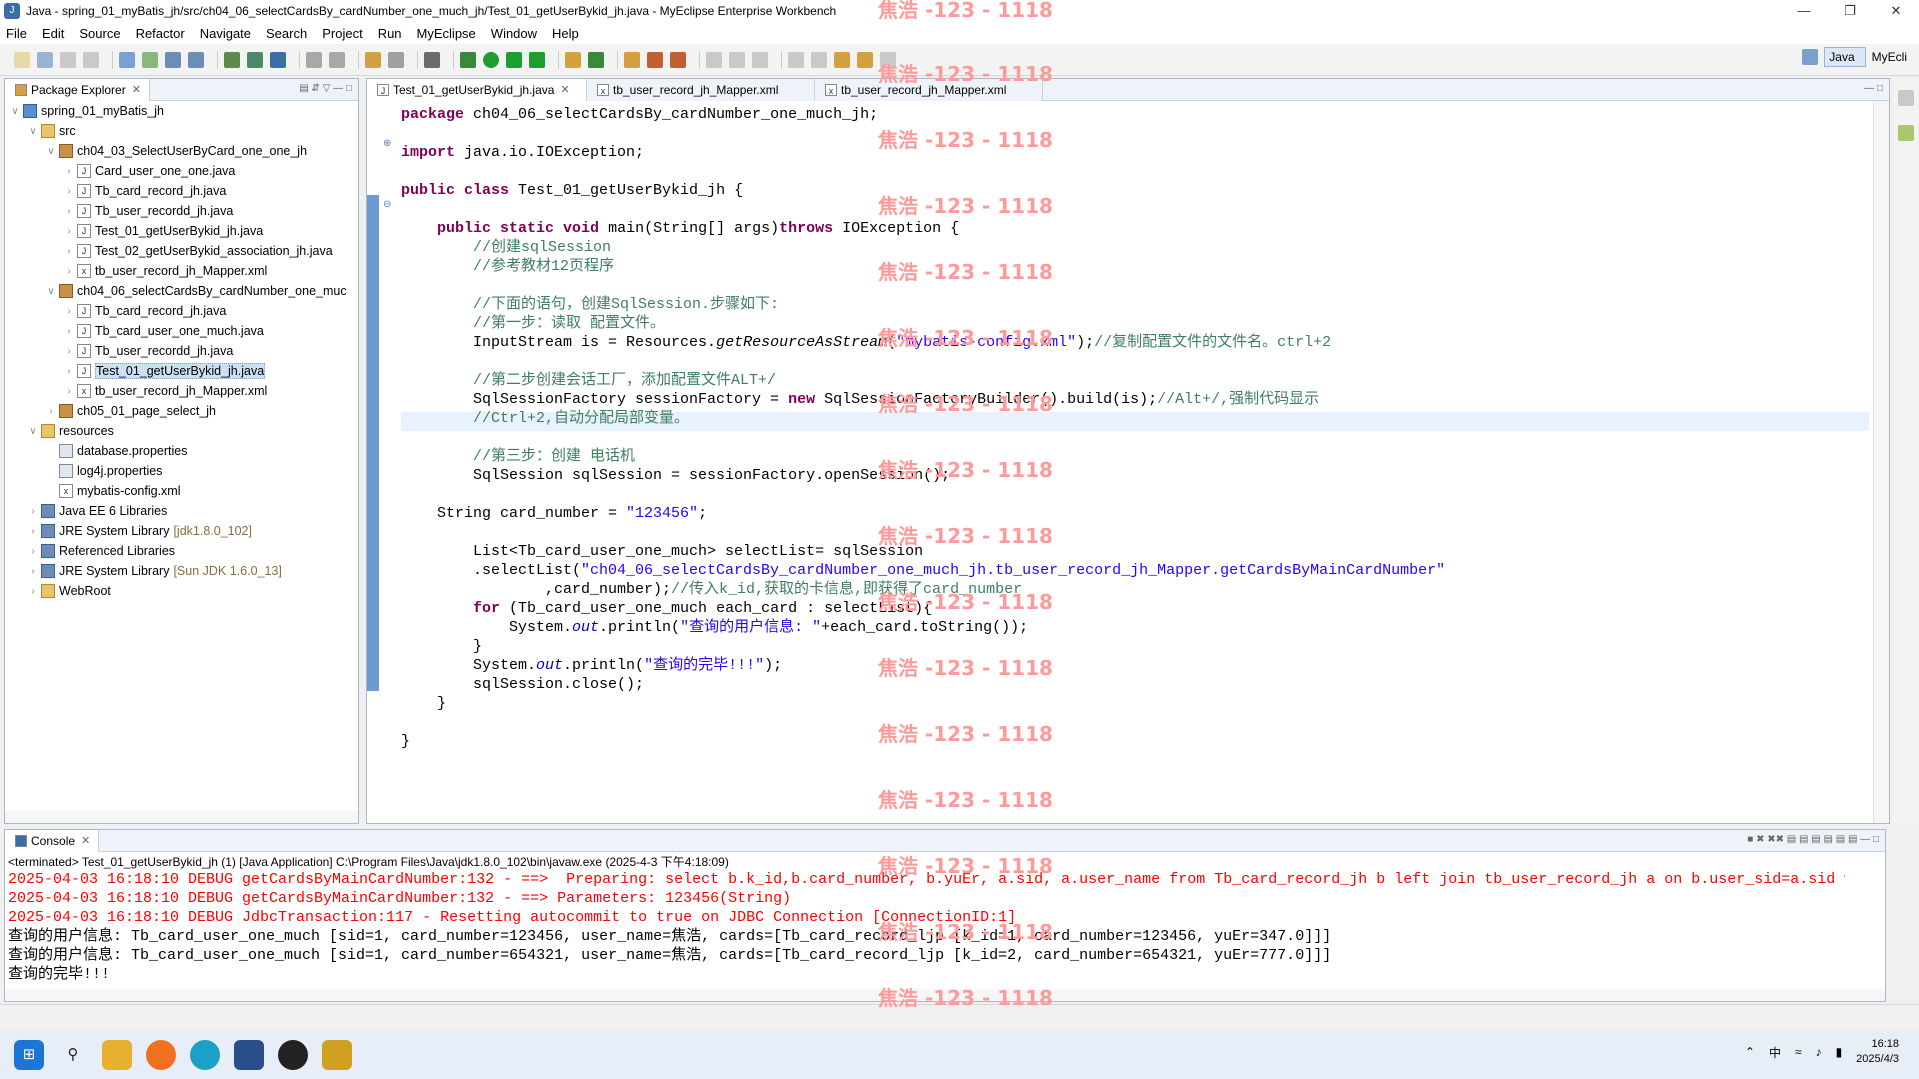 The image size is (1919, 1079). Describe the element at coordinates (537, 59) in the screenshot. I see `external-tools-icon` at that location.